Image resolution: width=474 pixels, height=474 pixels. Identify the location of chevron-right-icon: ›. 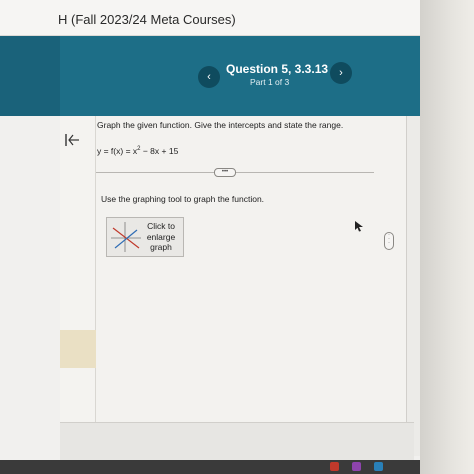
(341, 73).